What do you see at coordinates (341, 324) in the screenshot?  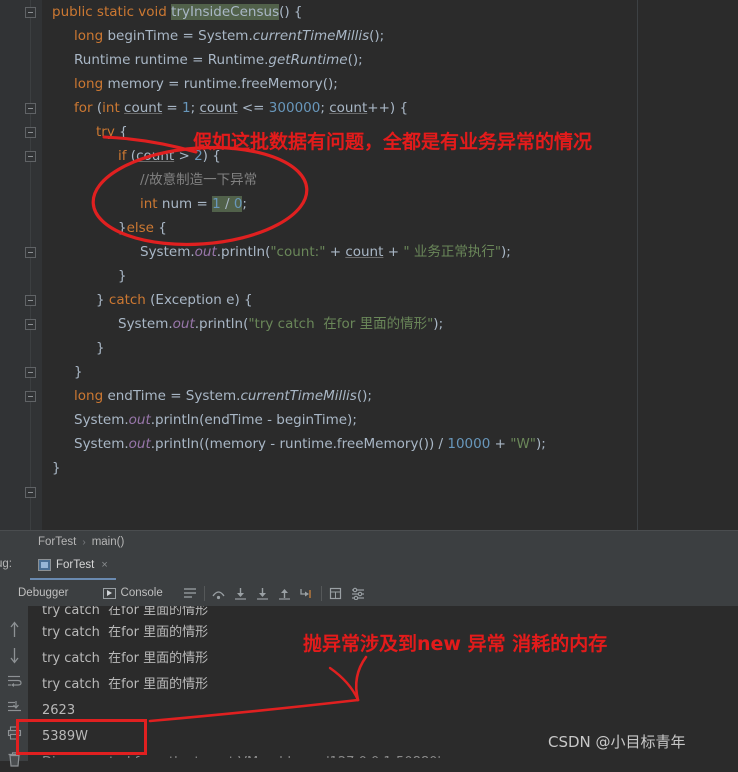 I see `code-token: "try catch 在for 里面的情形"` at bounding box center [341, 324].